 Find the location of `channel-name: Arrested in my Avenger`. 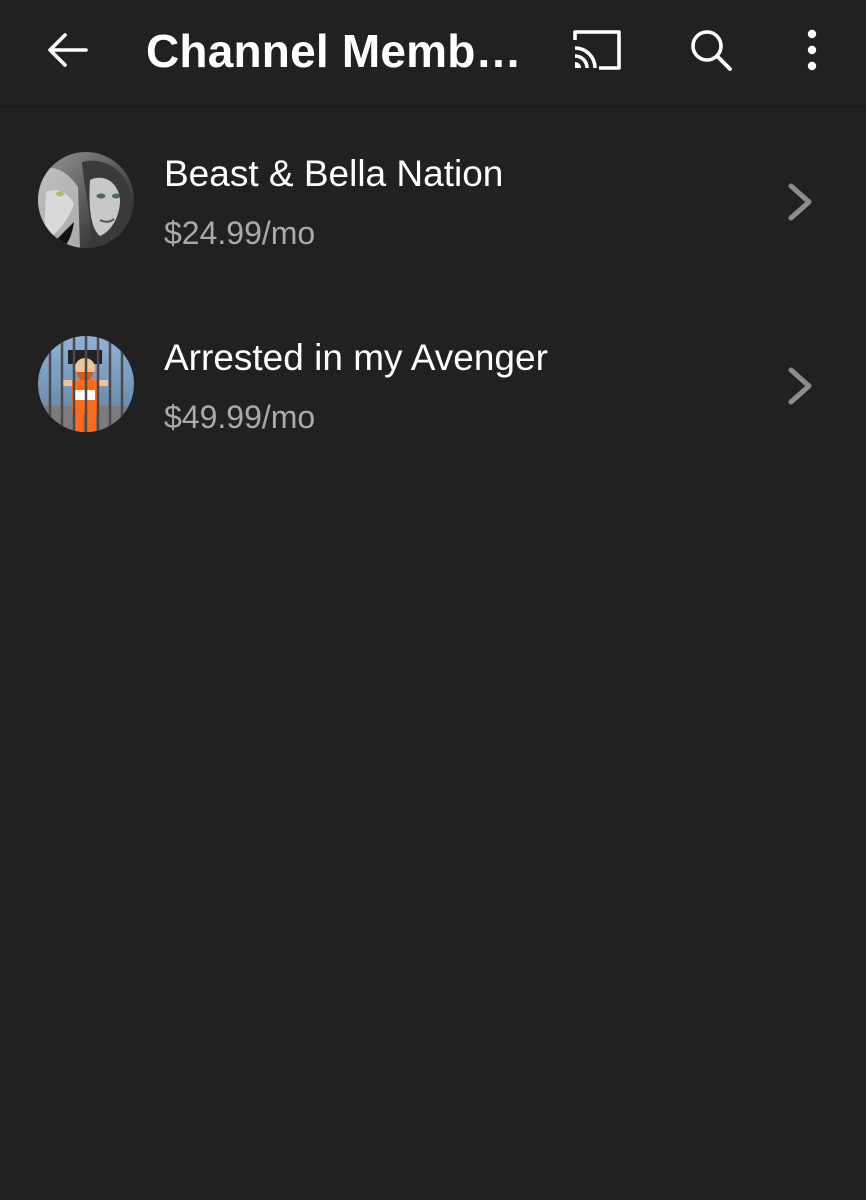

channel-name: Arrested in my Avenger is located at coordinates (356, 357).